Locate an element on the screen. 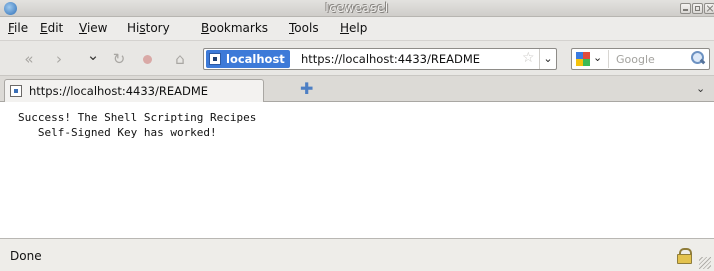 Image resolution: width=714 pixels, height=271 pixels. window-title: Iceweasel is located at coordinates (357, 8).